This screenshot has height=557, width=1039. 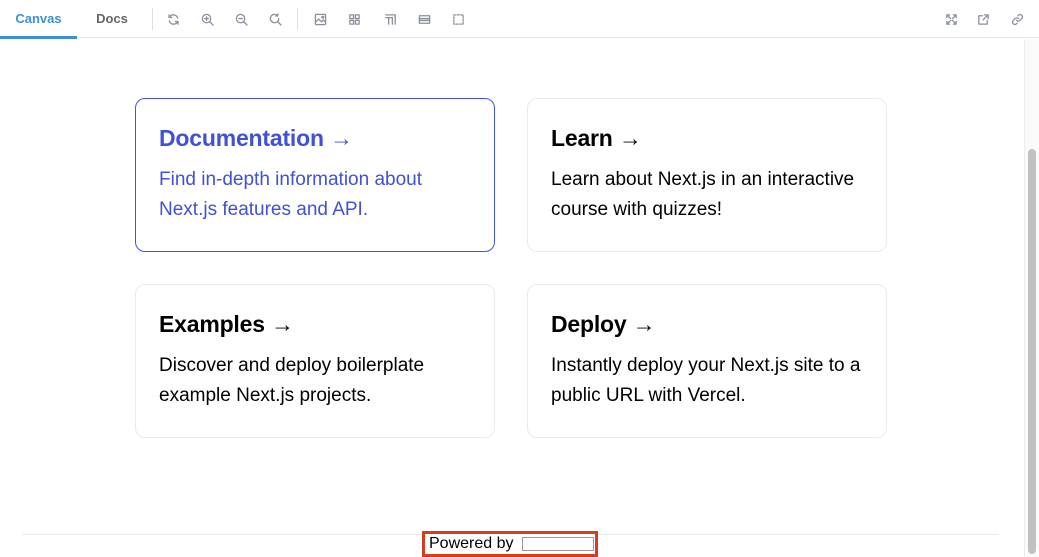 I want to click on card-title: Deploy →, so click(x=603, y=324).